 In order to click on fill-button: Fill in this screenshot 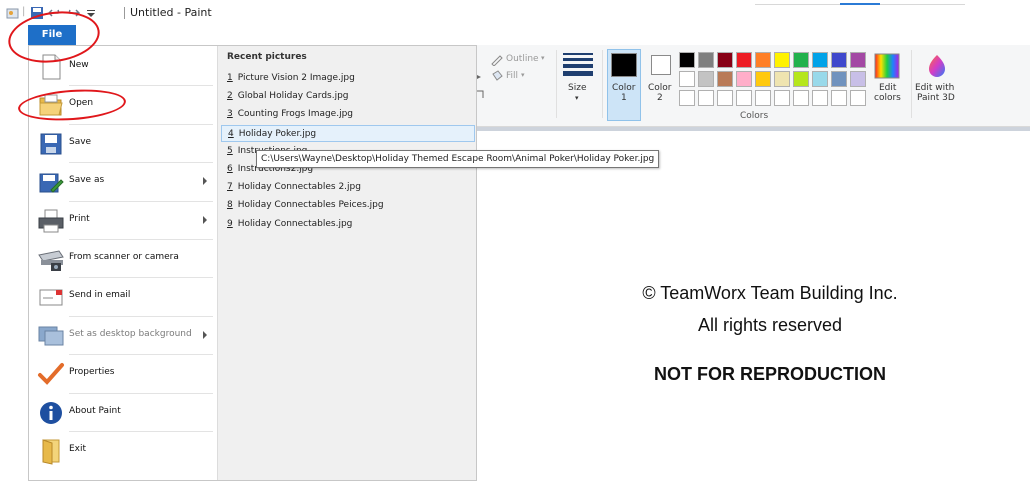, I will do `click(512, 76)`.